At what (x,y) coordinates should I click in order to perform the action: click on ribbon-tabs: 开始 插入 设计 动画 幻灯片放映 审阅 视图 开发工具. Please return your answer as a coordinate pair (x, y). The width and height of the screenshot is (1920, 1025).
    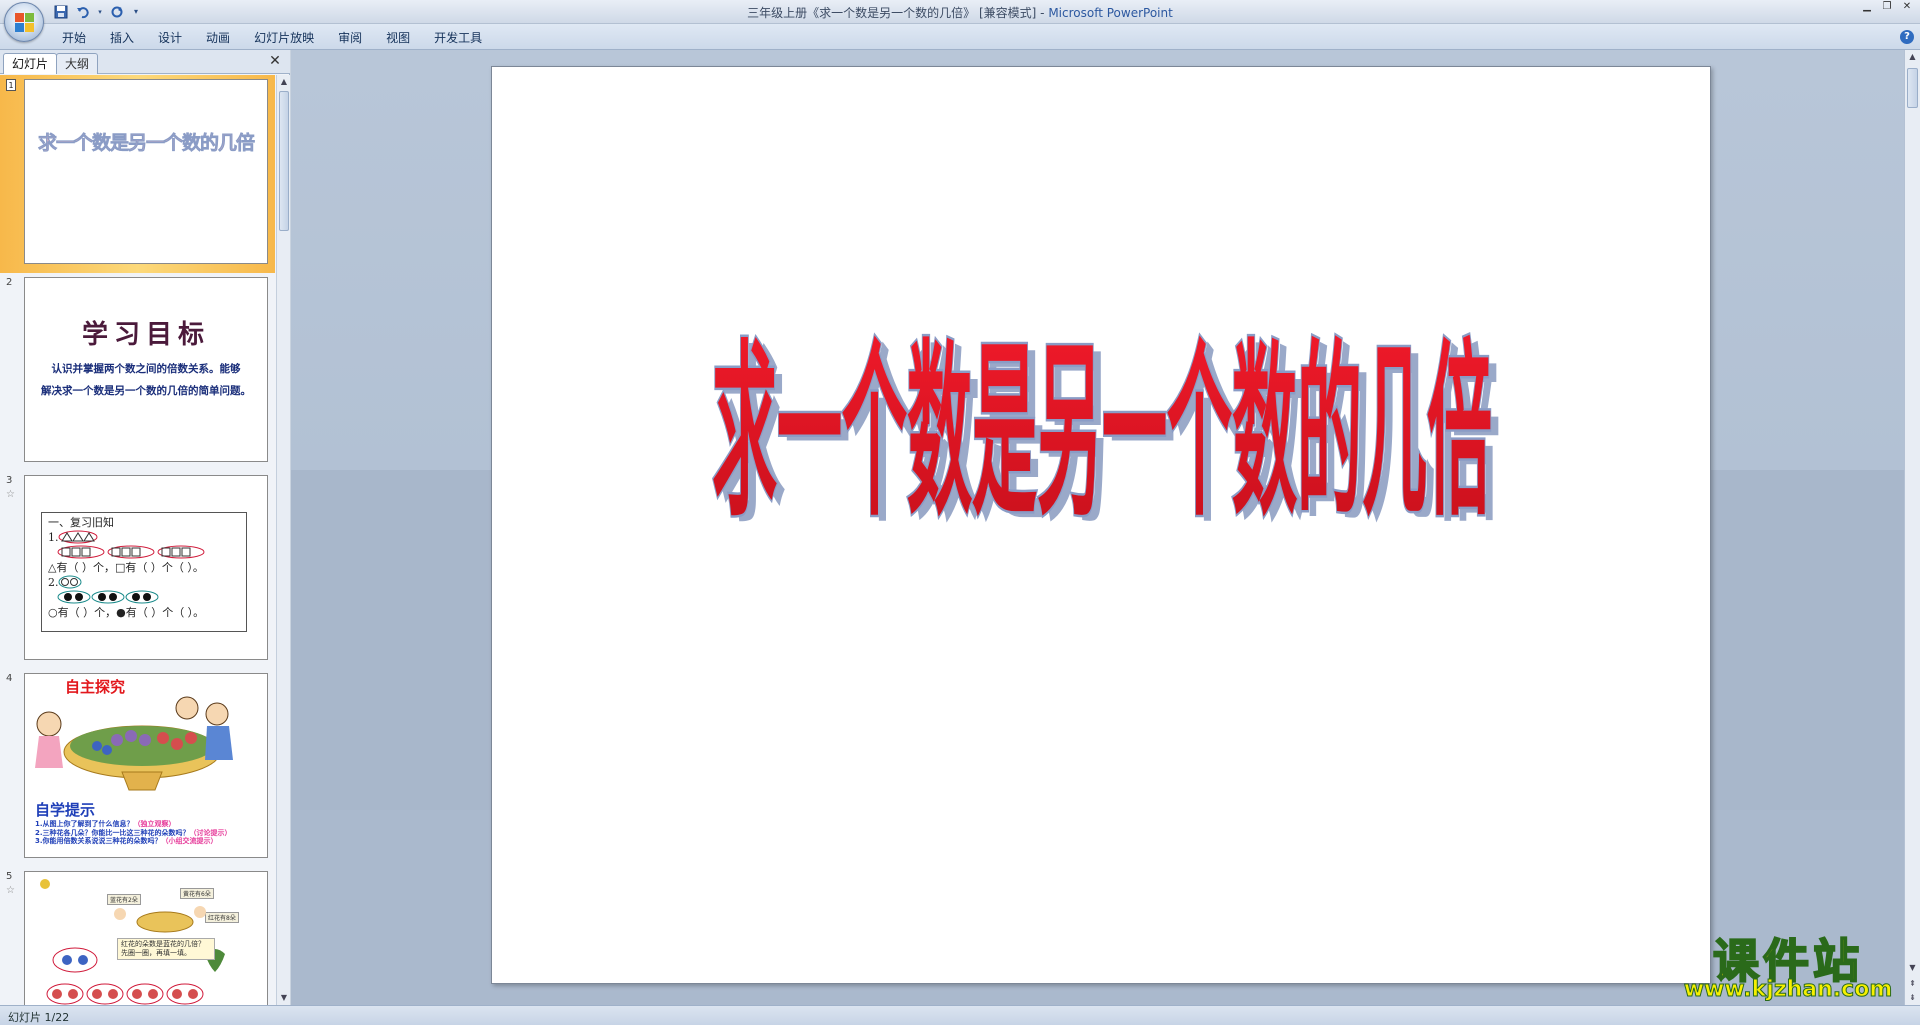
    Looking at the image, I should click on (272, 38).